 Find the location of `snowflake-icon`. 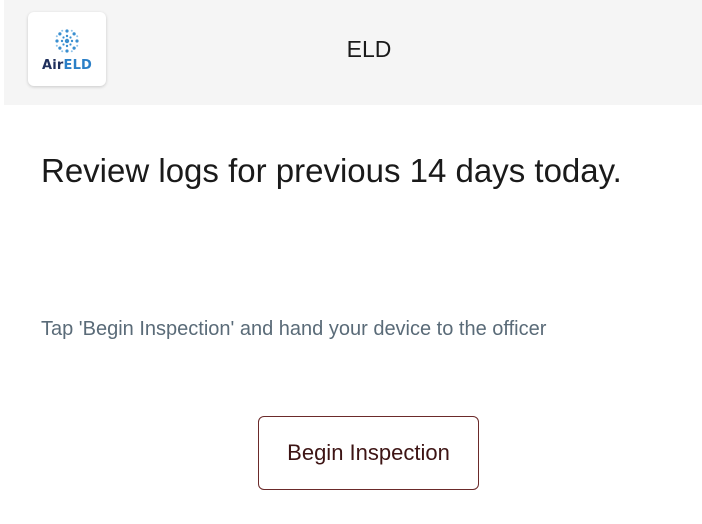

snowflake-icon is located at coordinates (67, 40).